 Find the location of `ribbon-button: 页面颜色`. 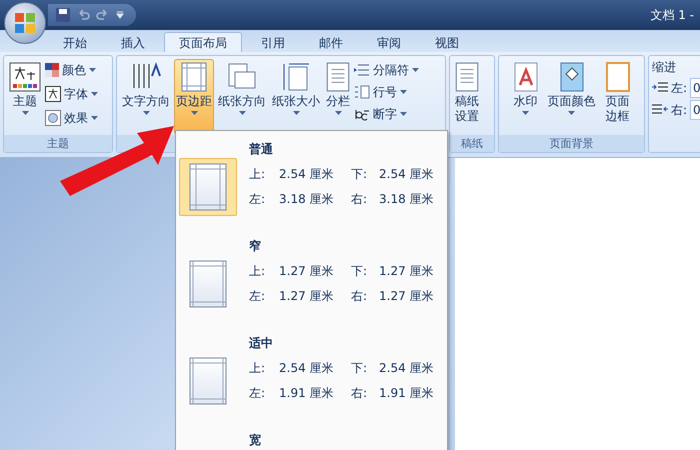

ribbon-button: 页面颜色 is located at coordinates (572, 97).